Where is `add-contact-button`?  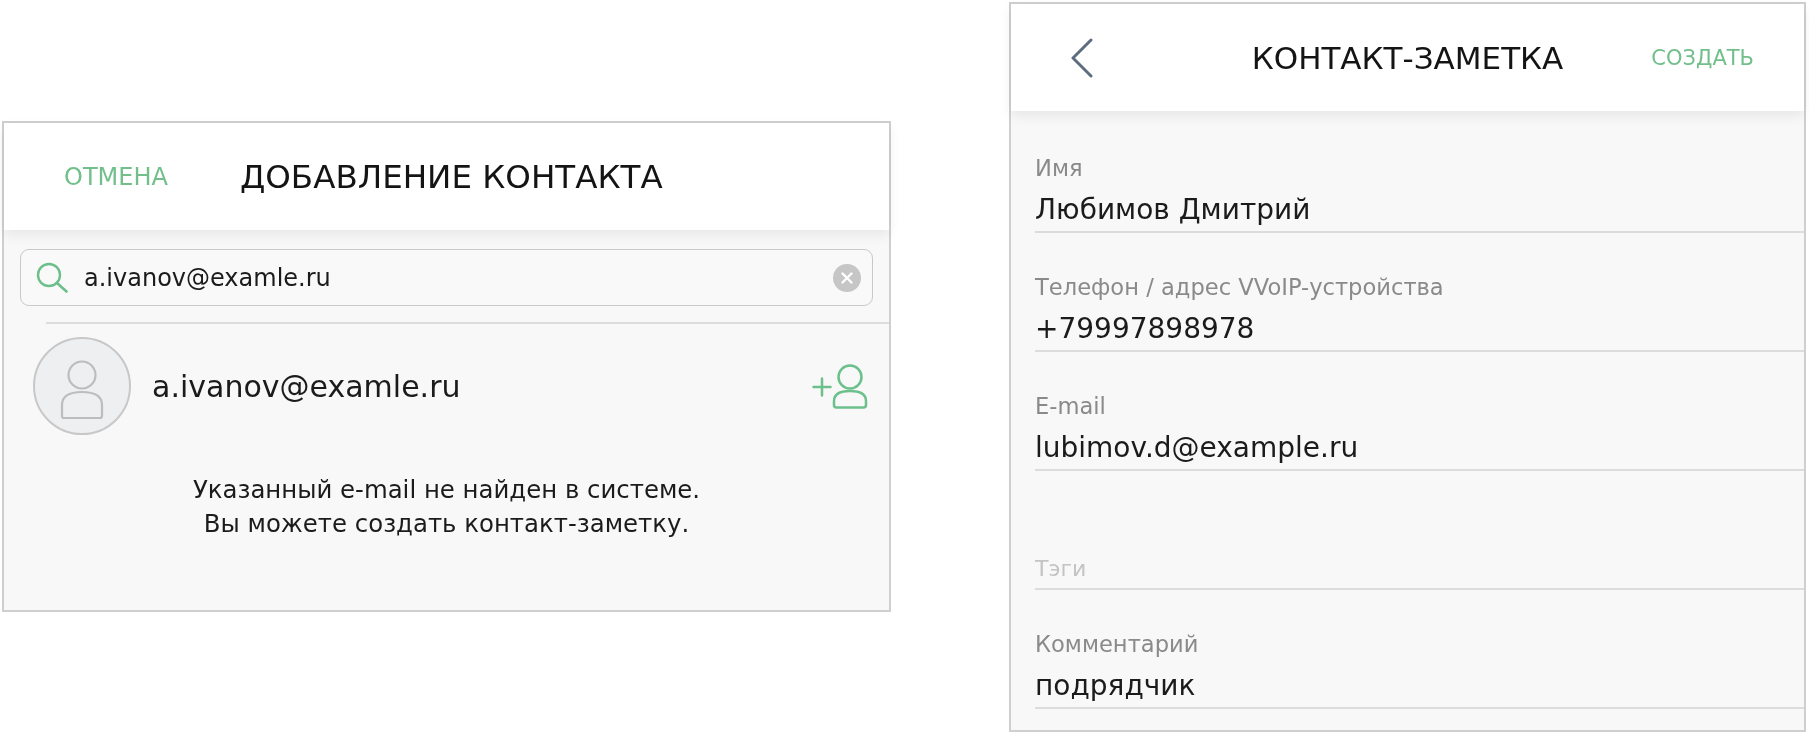 add-contact-button is located at coordinates (840, 386).